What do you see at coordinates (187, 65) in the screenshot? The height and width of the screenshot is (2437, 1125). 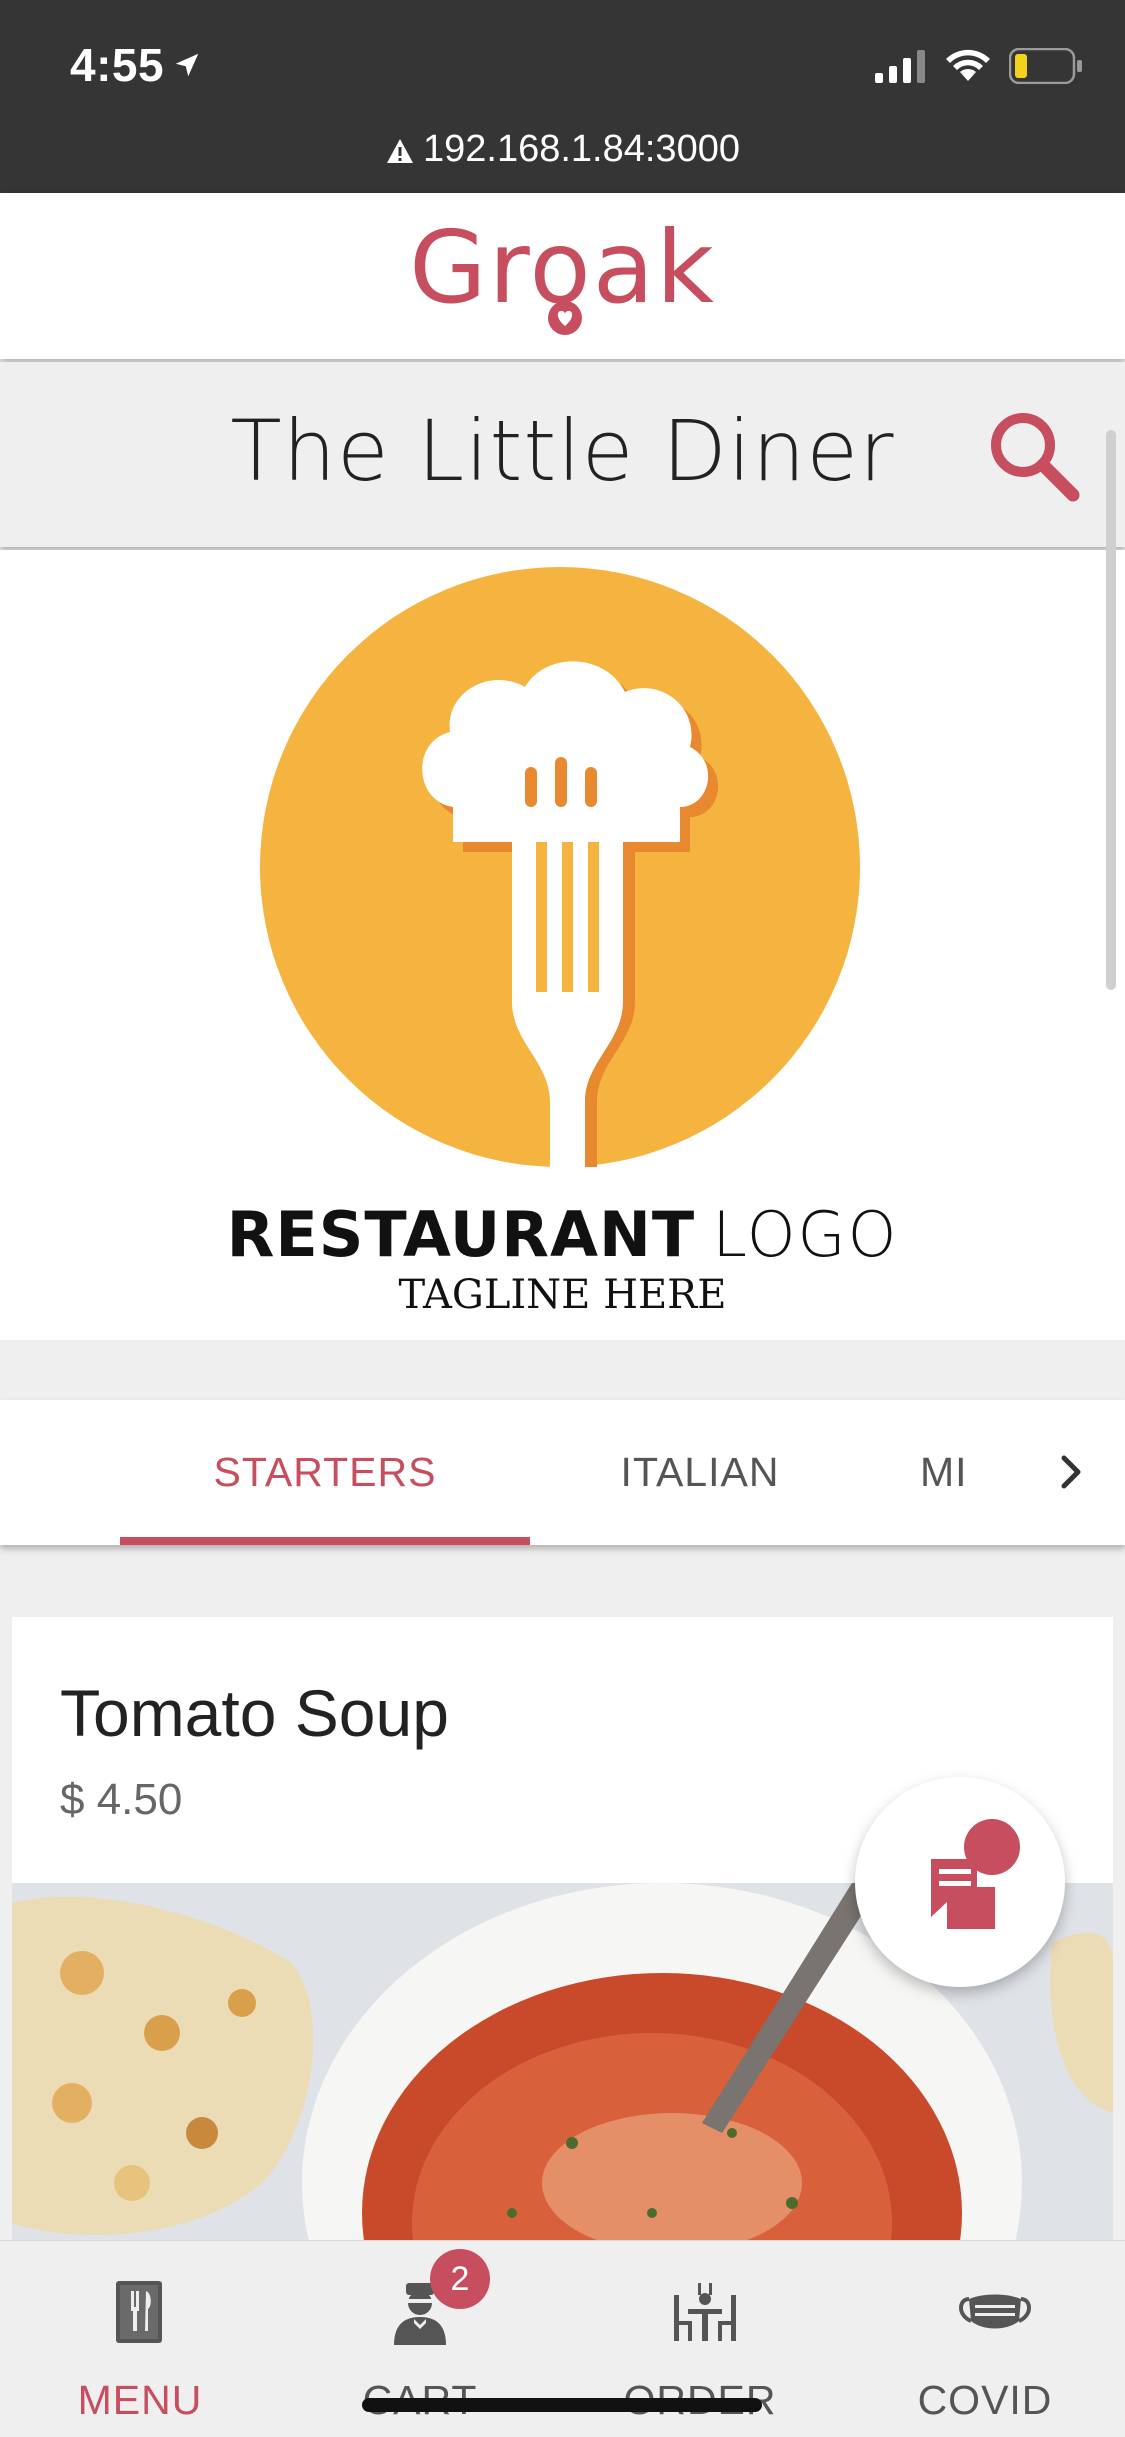 I see `location-arrow-icon` at bounding box center [187, 65].